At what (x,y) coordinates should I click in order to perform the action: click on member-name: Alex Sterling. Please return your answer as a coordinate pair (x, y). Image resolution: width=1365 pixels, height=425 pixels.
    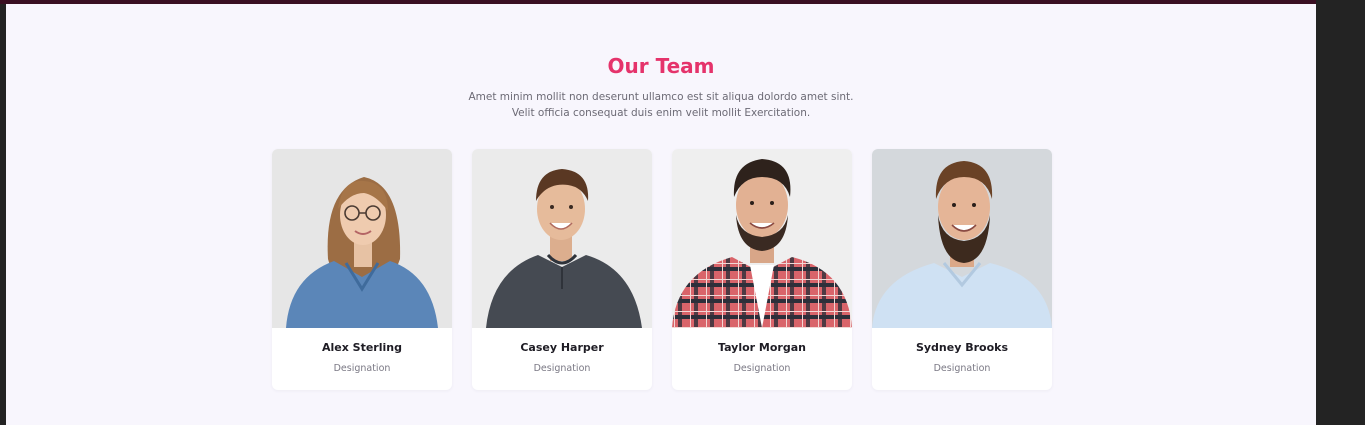
    Looking at the image, I should click on (362, 347).